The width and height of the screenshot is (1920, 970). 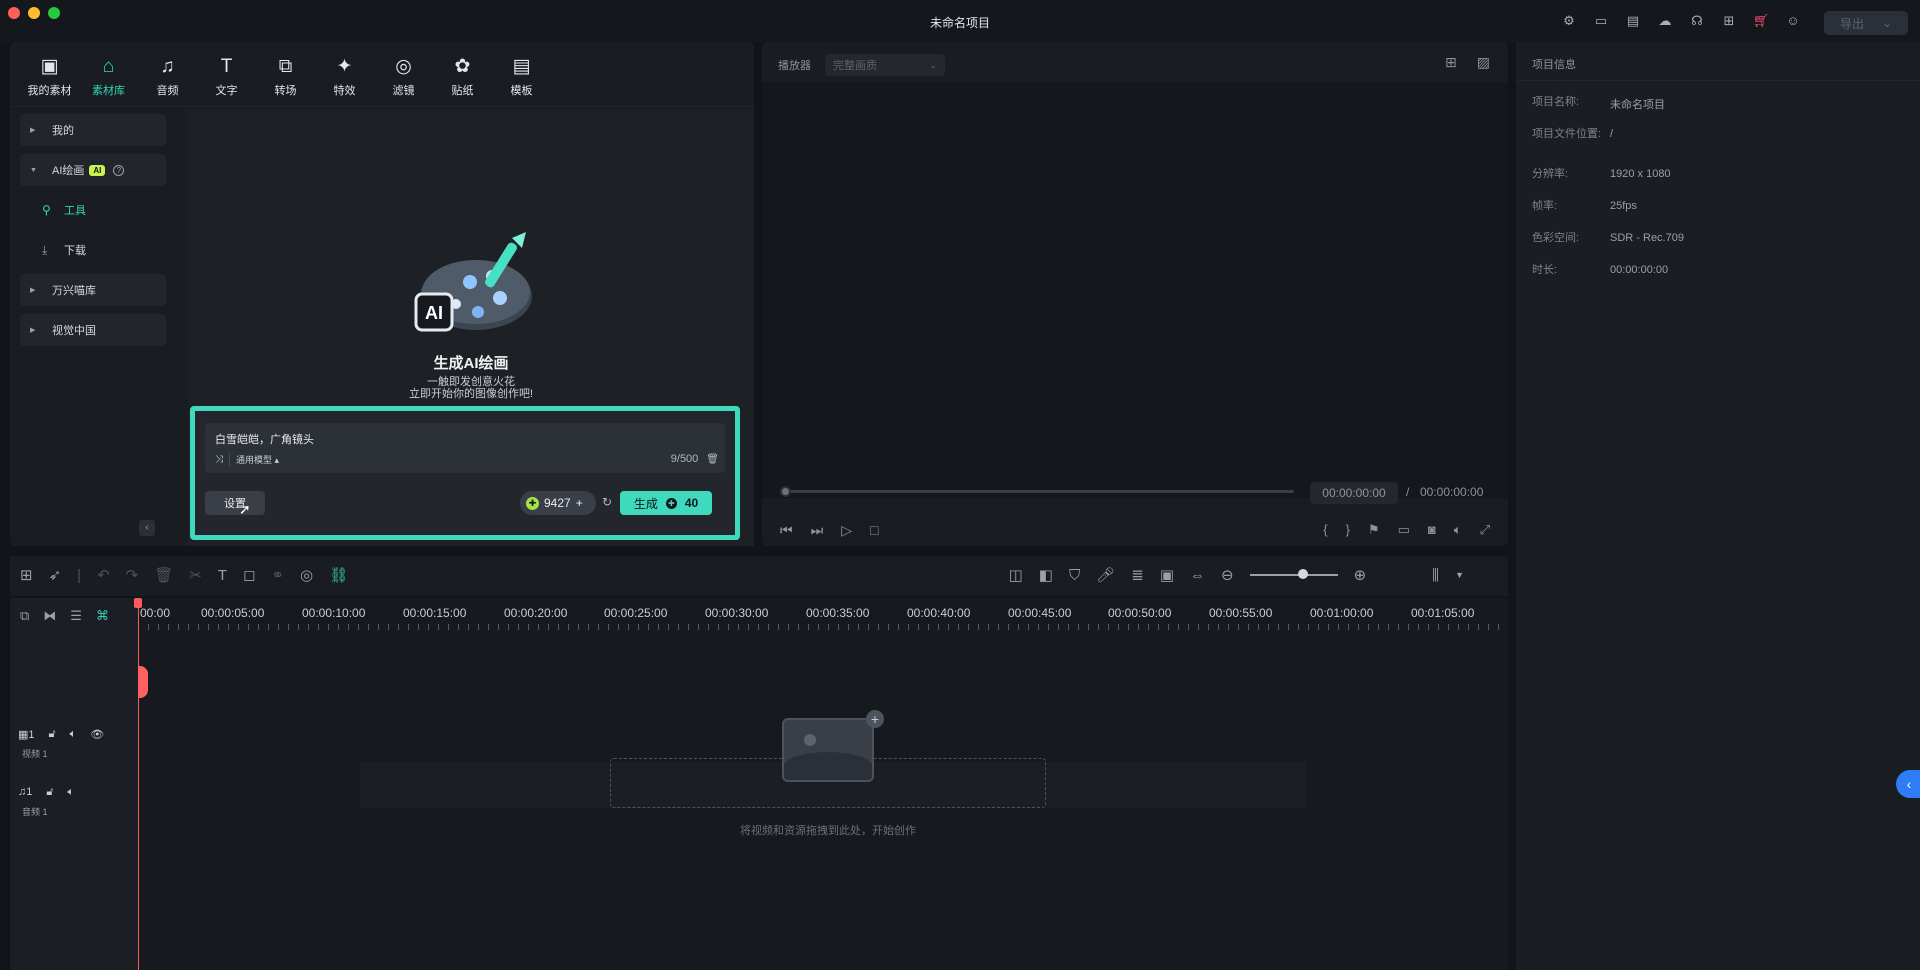 What do you see at coordinates (465, 448) in the screenshot?
I see `prompt-input: 白雪皑皑，广角镜头 ⤨ 通用模型 ▴ 9/500 🗑︎` at bounding box center [465, 448].